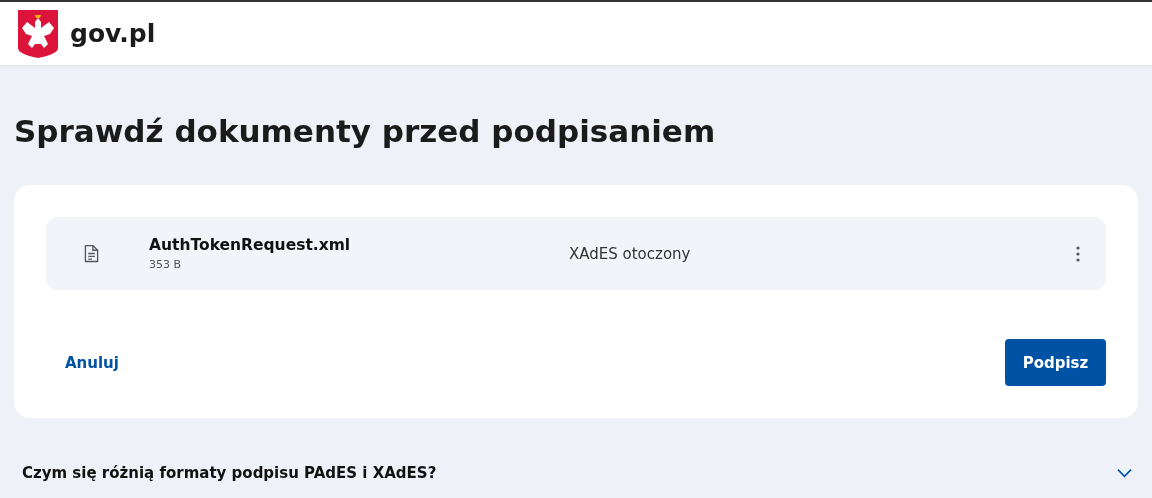 The height and width of the screenshot is (498, 1152). Describe the element at coordinates (1055, 362) in the screenshot. I see `sign-button: Podpisz` at that location.